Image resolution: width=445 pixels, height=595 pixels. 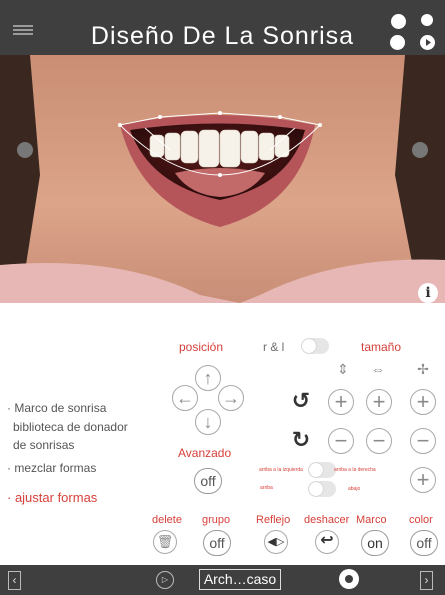 What do you see at coordinates (379, 441) in the screenshot?
I see `decrease-width-button: −` at bounding box center [379, 441].